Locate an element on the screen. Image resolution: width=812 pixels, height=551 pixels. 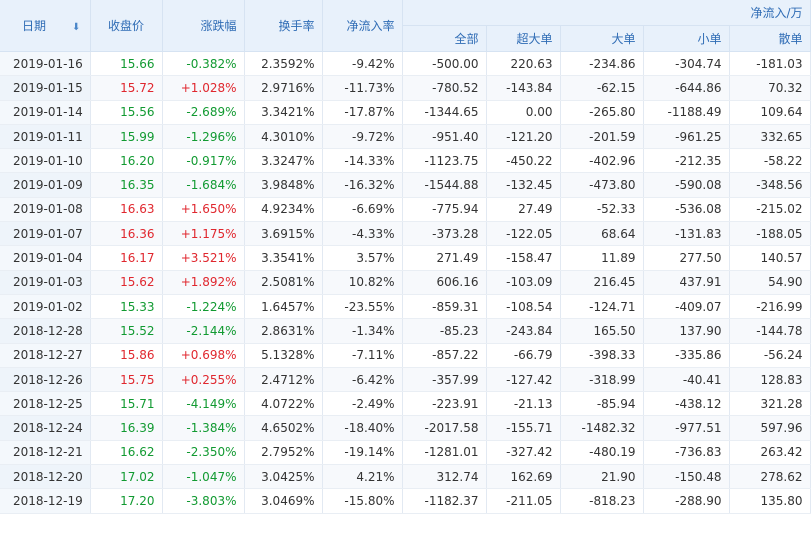
net-rate-cell: -4.33% is located at coordinates (362, 234).